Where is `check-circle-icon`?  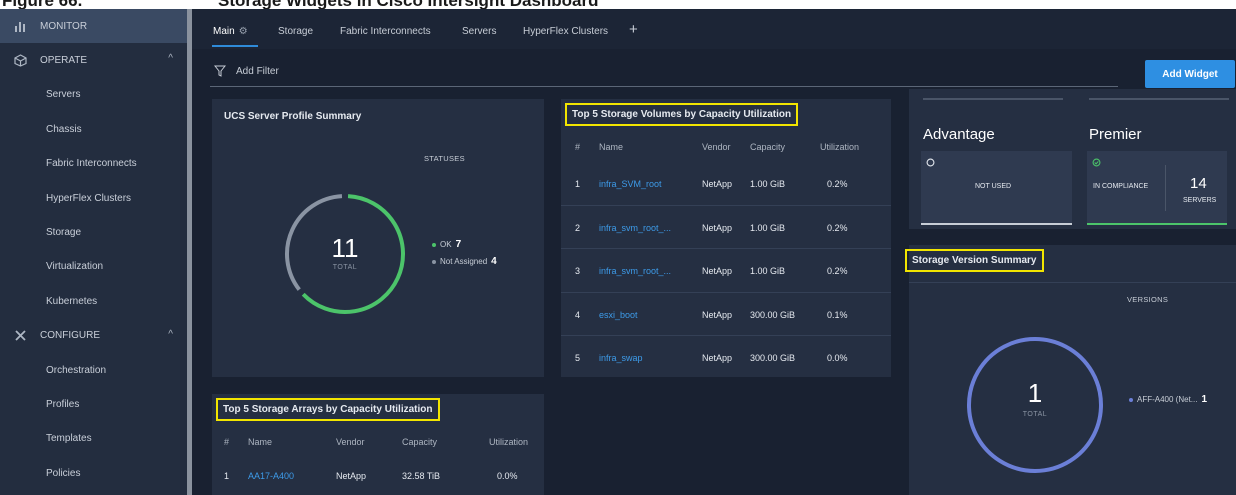
check-circle-icon is located at coordinates (1096, 162).